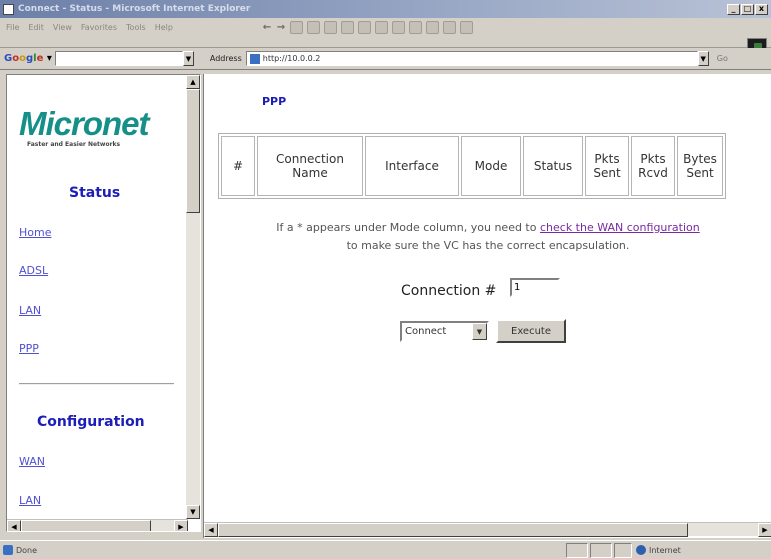 The image size is (771, 559). I want to click on main-scroll-left-icon: ◀, so click(211, 530).